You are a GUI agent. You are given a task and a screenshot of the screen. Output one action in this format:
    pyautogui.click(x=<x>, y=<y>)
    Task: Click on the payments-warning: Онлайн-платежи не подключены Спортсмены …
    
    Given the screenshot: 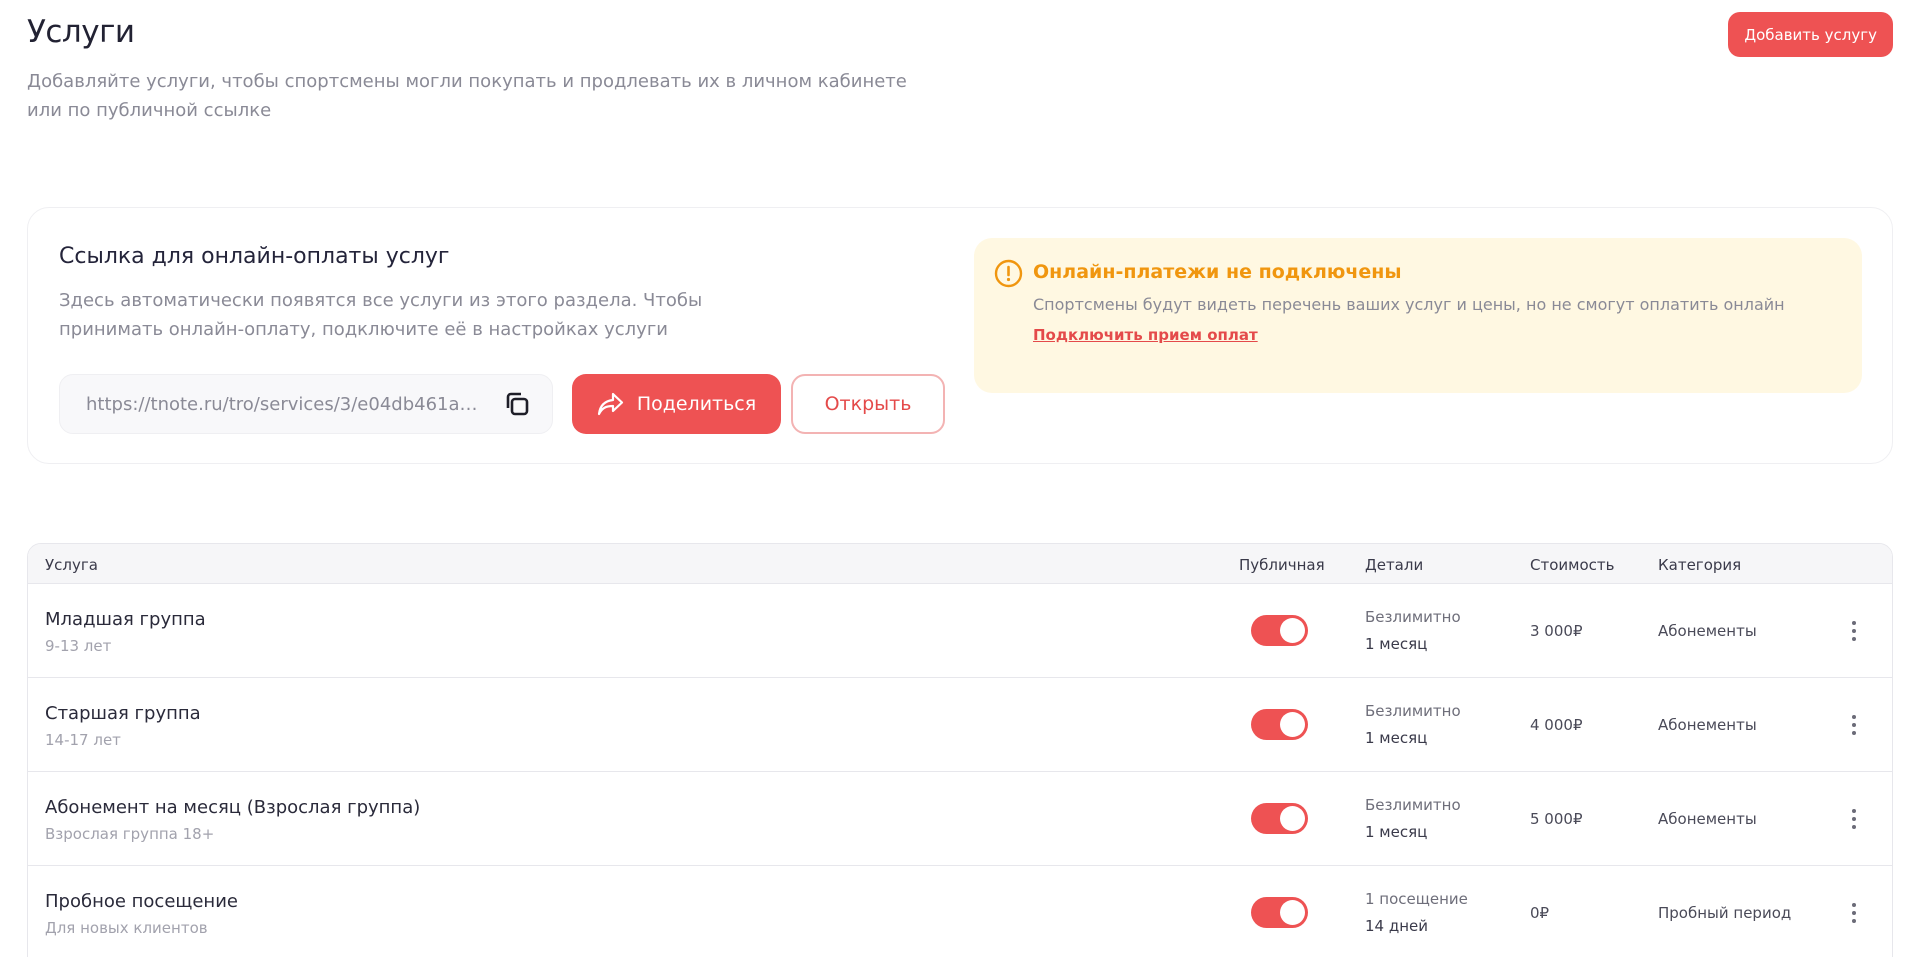 What is the action you would take?
    pyautogui.click(x=1418, y=315)
    